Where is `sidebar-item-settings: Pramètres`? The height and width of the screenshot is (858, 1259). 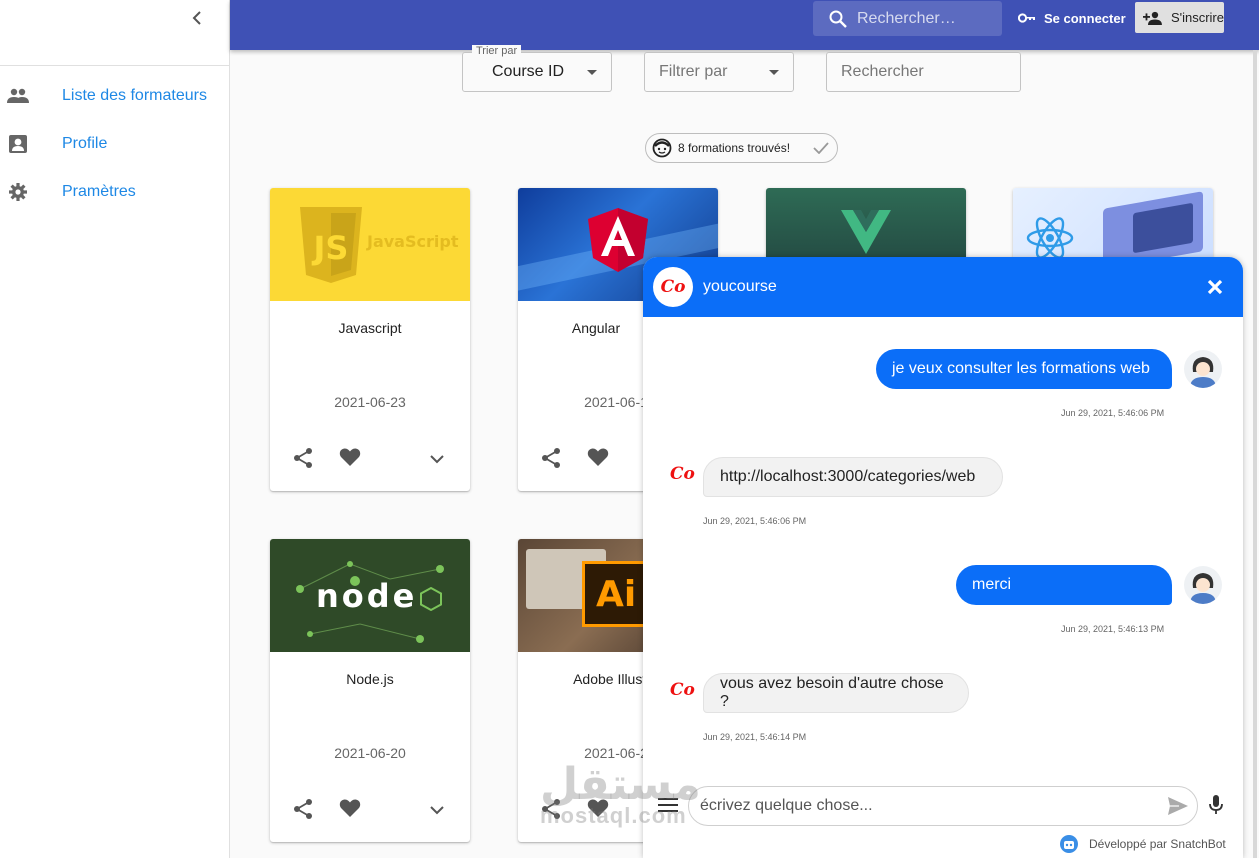 sidebar-item-settings: Pramètres is located at coordinates (114, 192).